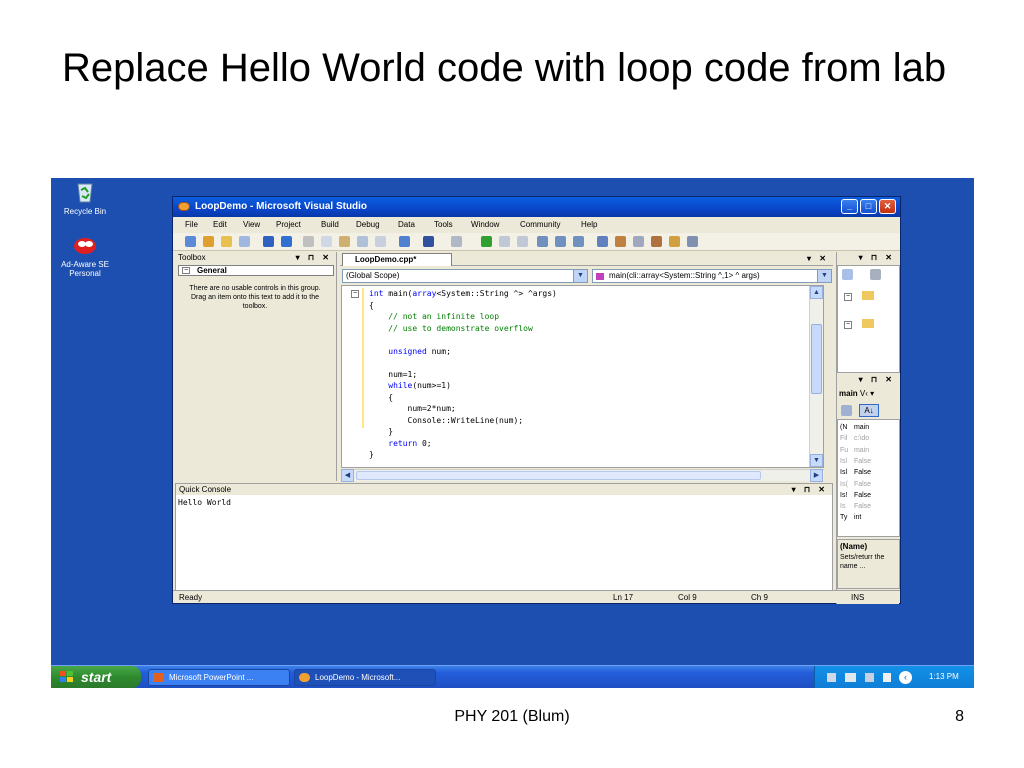 This screenshot has width=1024, height=768. I want to click on property-row: Is( False, so click(855, 484).